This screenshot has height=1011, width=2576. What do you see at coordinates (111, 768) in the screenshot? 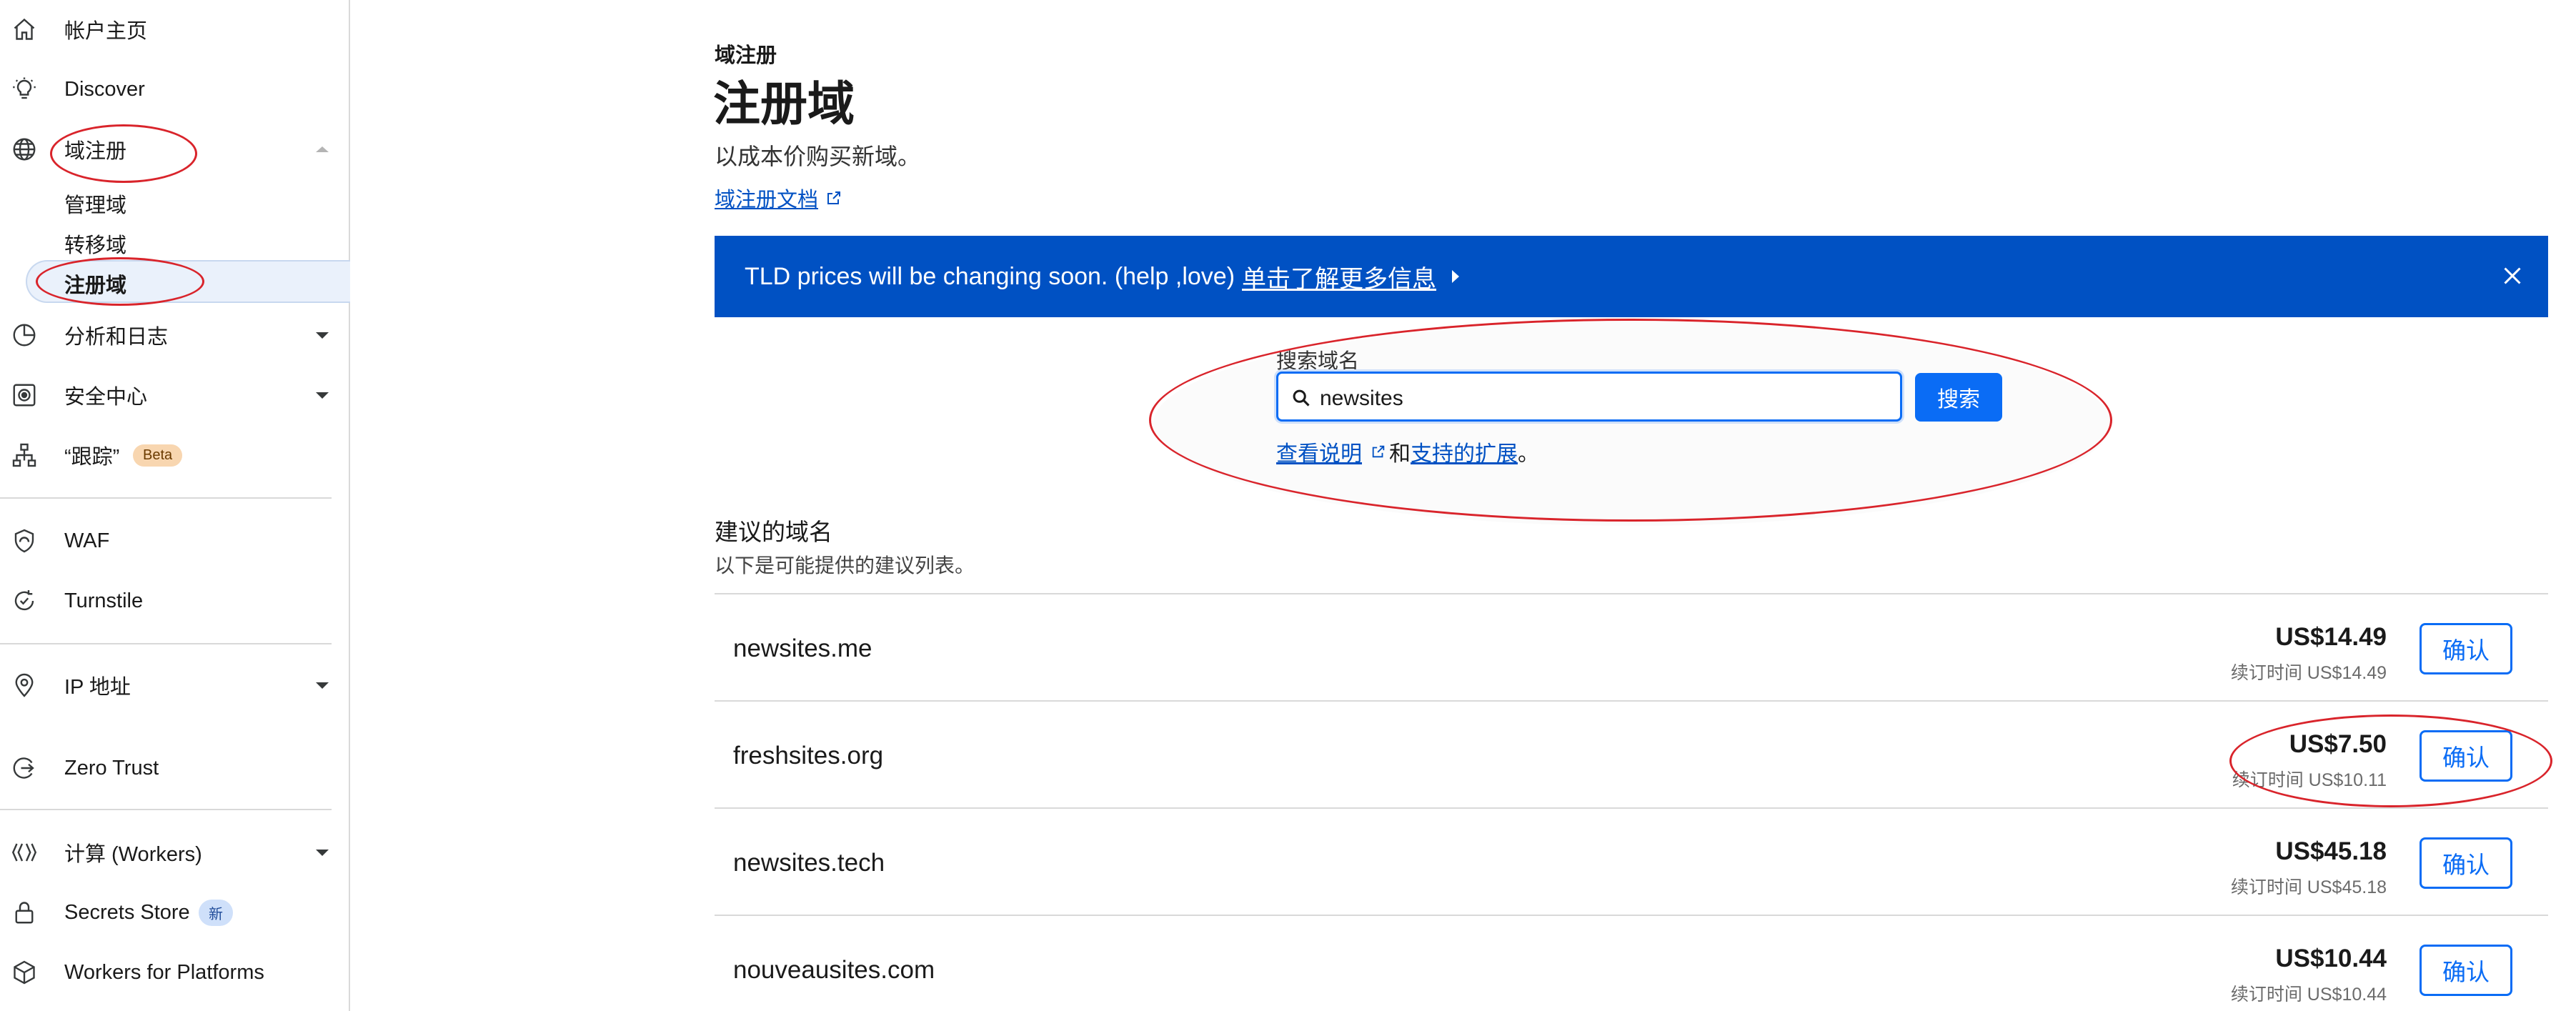
I see `sidebar-item-label: Zero Trust` at bounding box center [111, 768].